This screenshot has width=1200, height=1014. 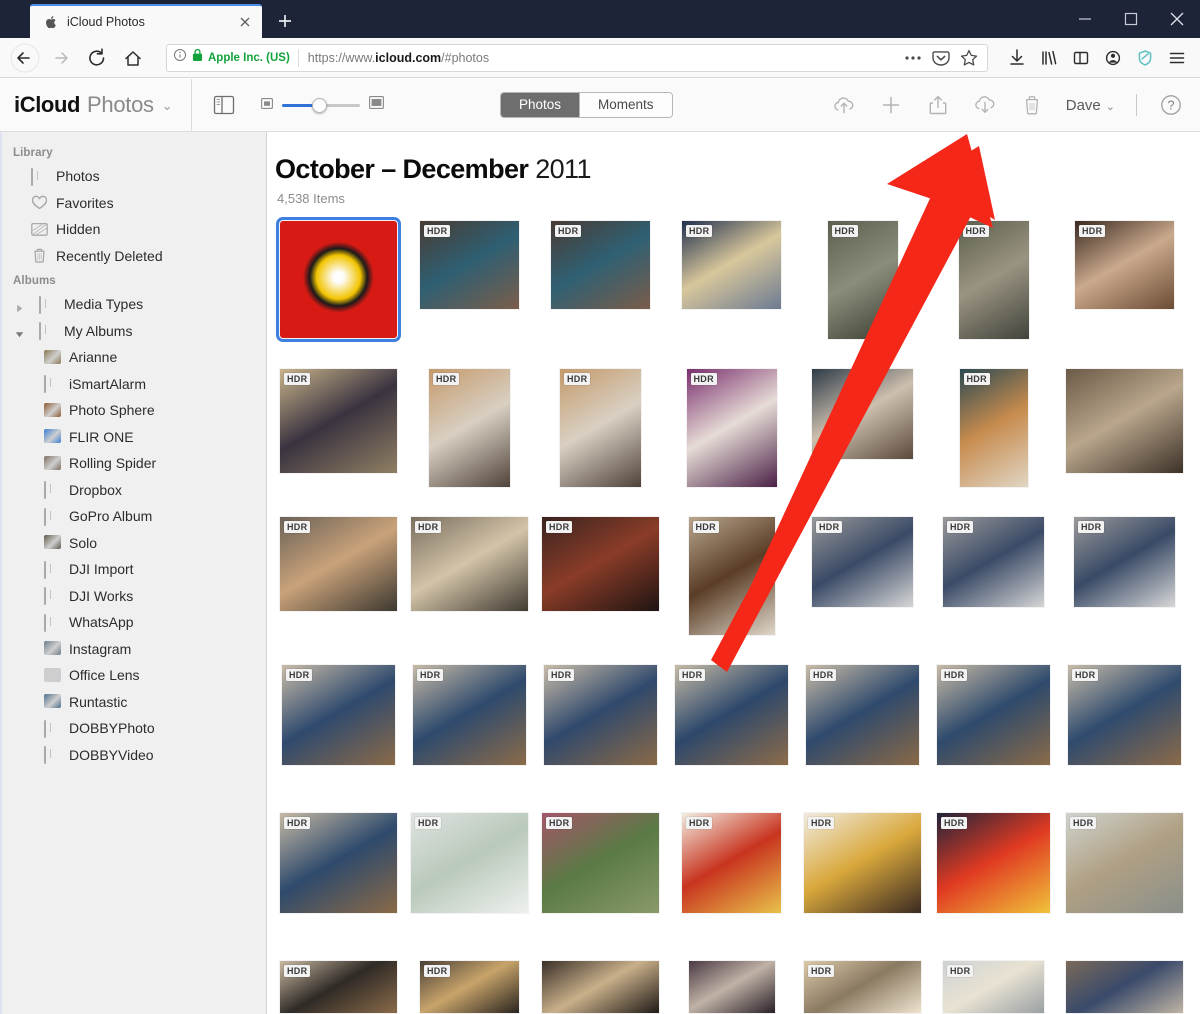 I want to click on sidebar-item-office-lens: Office Lens, so click(x=134, y=675).